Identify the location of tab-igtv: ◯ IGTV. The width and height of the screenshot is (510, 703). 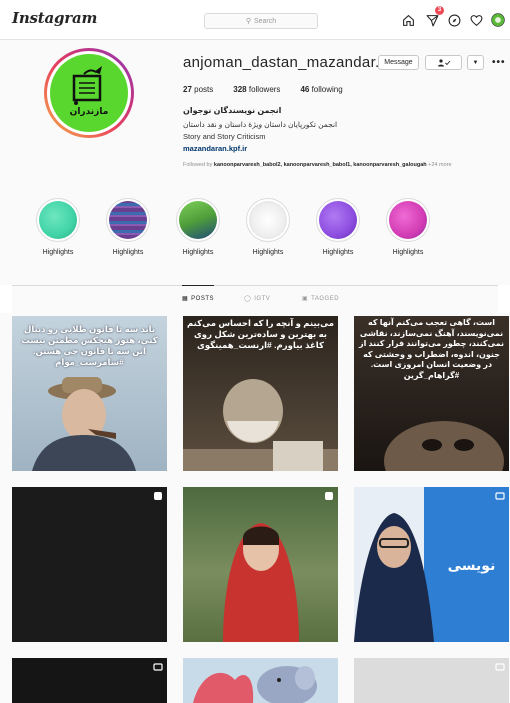
(257, 299).